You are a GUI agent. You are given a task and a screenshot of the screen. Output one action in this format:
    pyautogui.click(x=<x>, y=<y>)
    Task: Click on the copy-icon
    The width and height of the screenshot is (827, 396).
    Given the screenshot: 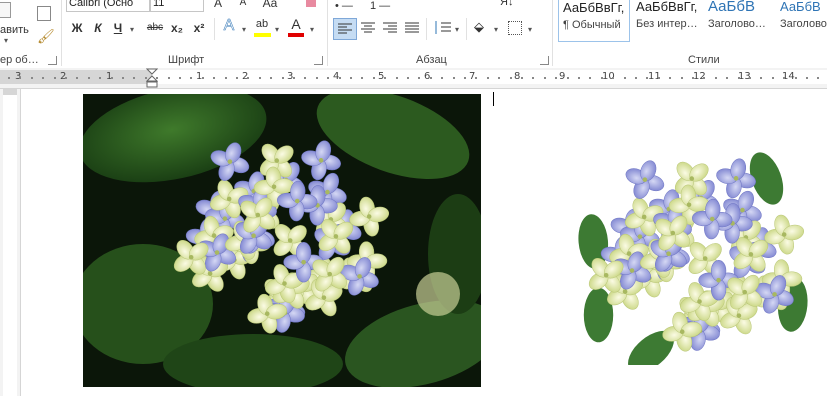 What is the action you would take?
    pyautogui.click(x=44, y=13)
    